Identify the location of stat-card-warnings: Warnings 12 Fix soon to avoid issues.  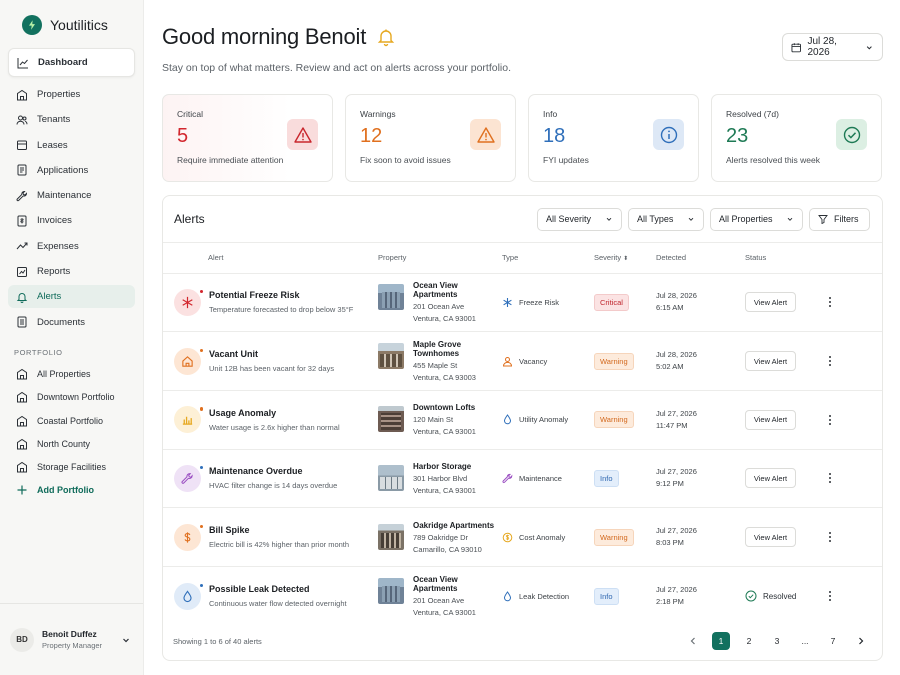
(430, 138).